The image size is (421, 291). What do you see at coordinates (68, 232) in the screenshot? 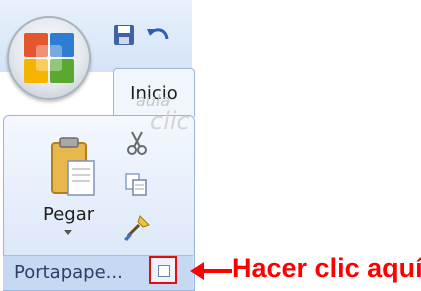
I see `paste-dropdown-arrow-icon` at bounding box center [68, 232].